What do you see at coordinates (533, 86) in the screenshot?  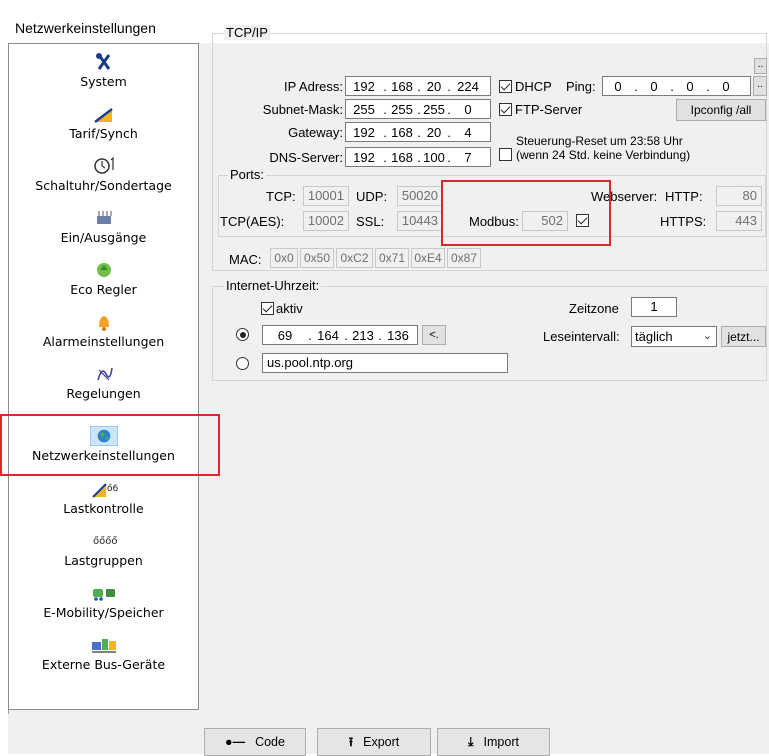 I see `dhcp-label: DHCP` at bounding box center [533, 86].